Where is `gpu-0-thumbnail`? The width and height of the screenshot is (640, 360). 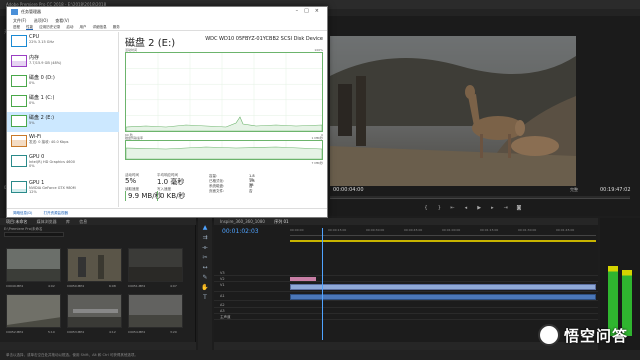 gpu-0-thumbnail is located at coordinates (19, 161).